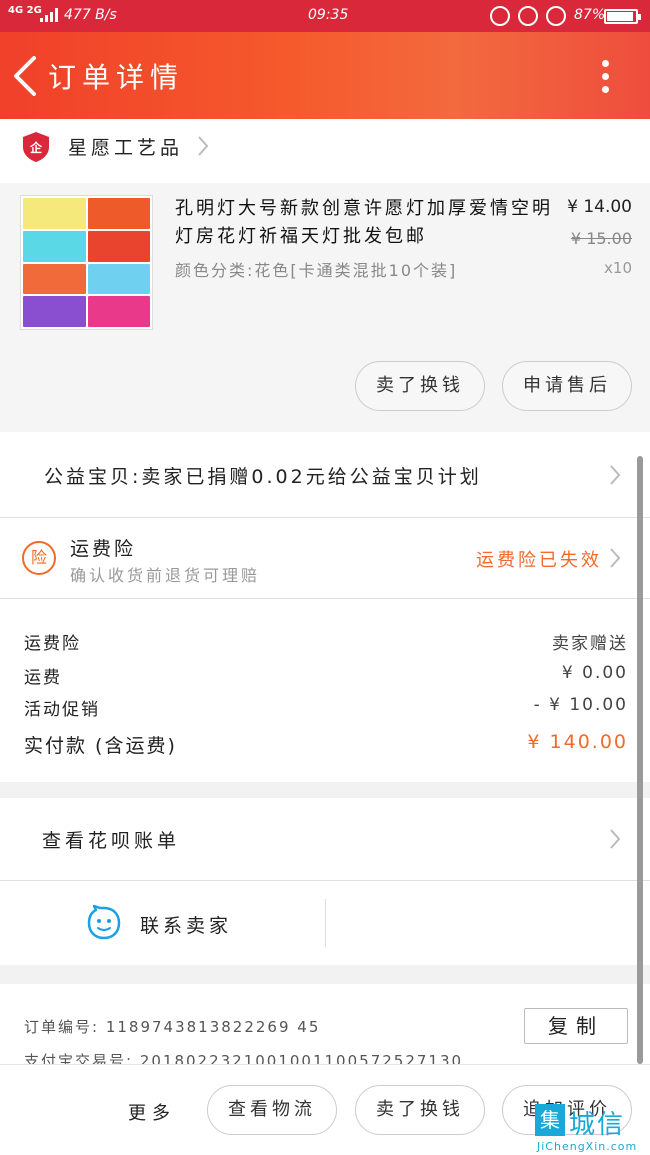 This screenshot has height=1155, width=650. I want to click on order-number: 订单编号: 1189743813822269 45, so click(172, 1027).